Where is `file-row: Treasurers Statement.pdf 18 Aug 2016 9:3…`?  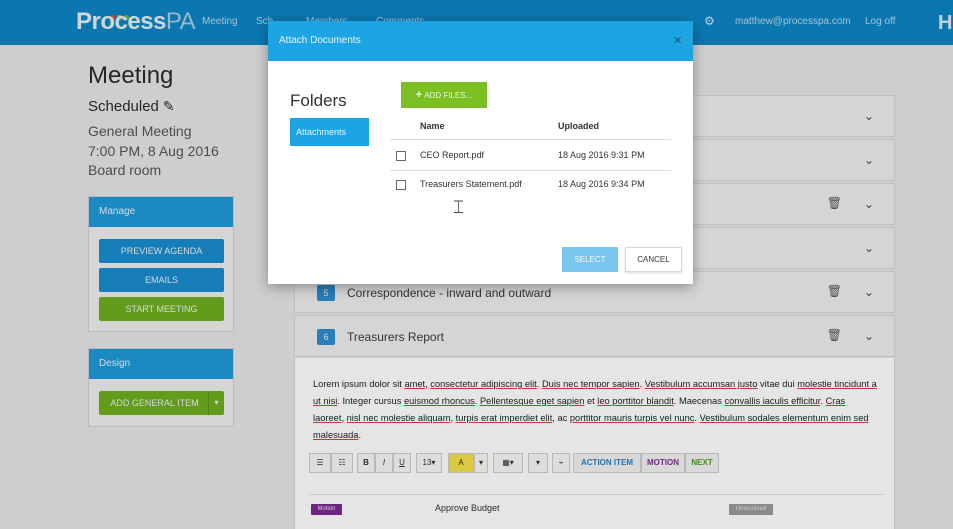
file-row: Treasurers Statement.pdf 18 Aug 2016 9:3… is located at coordinates (530, 185).